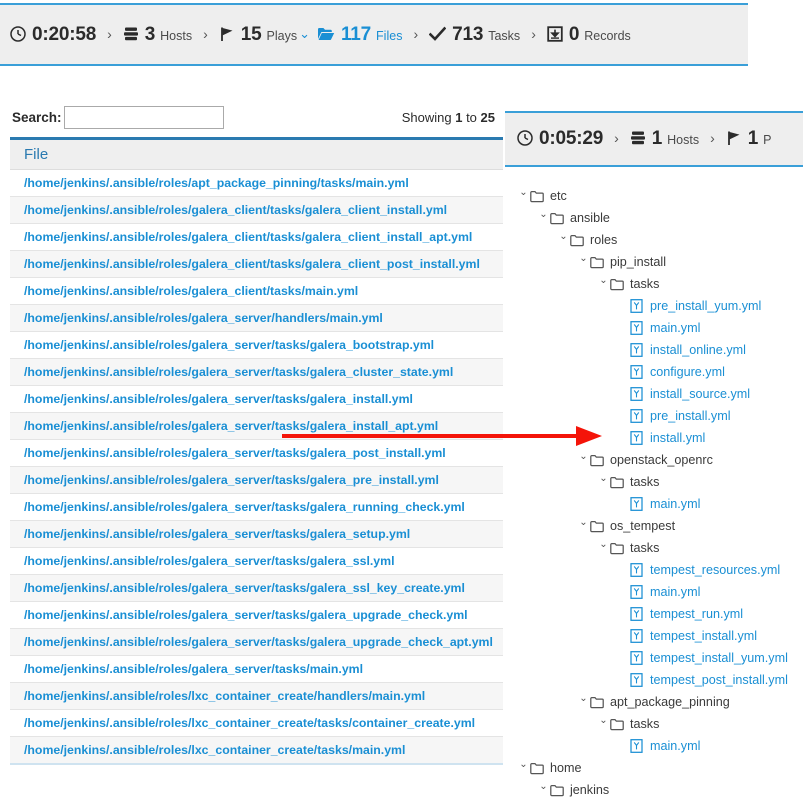  Describe the element at coordinates (474, 35) in the screenshot. I see `stat-tasks: 713 Tasks` at that location.